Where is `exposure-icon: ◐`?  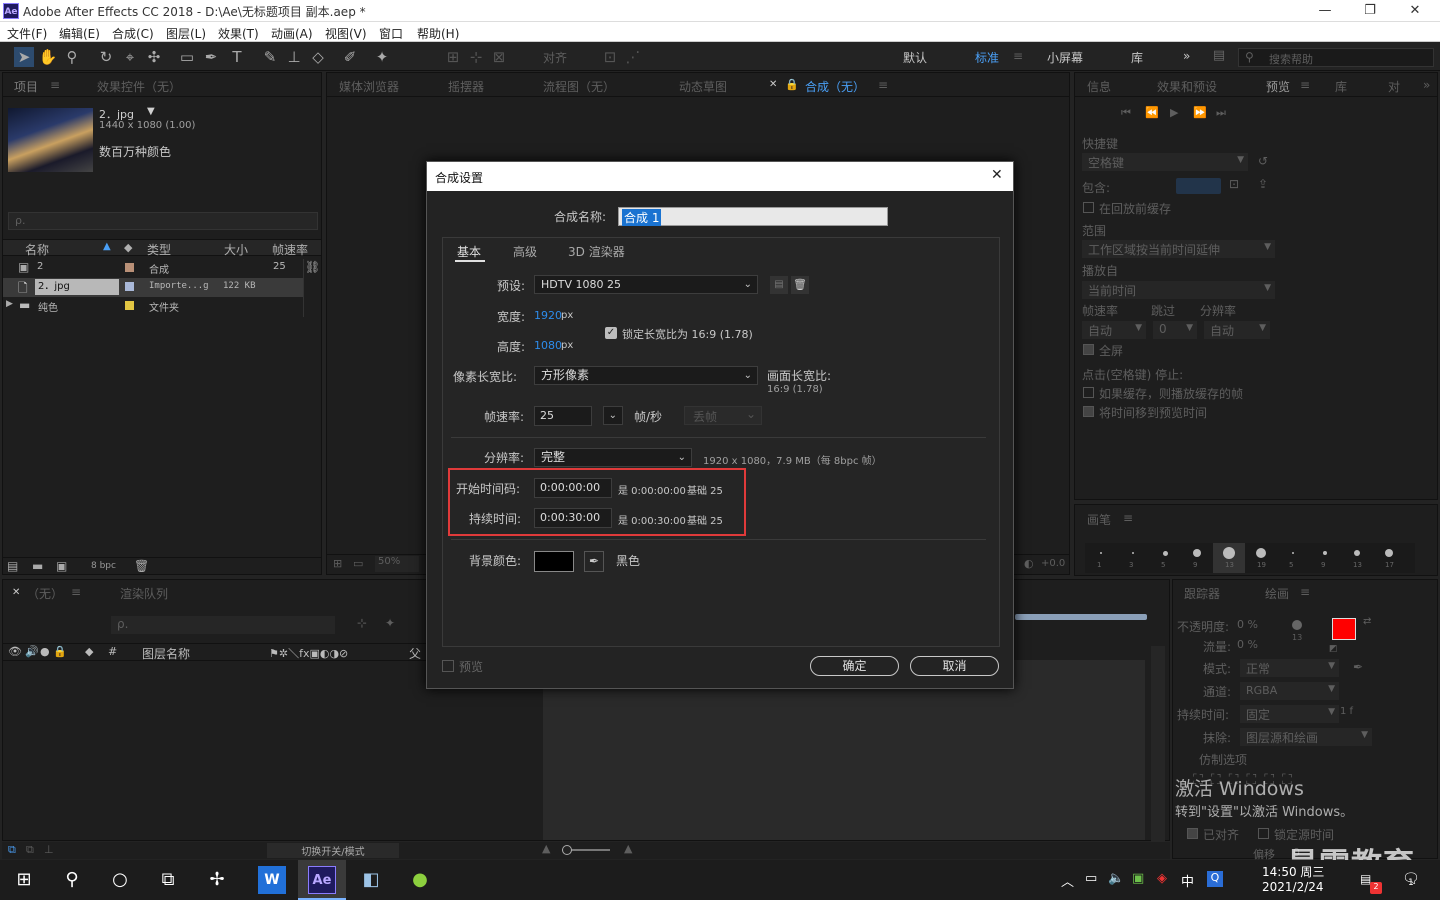 exposure-icon: ◐ is located at coordinates (1029, 563).